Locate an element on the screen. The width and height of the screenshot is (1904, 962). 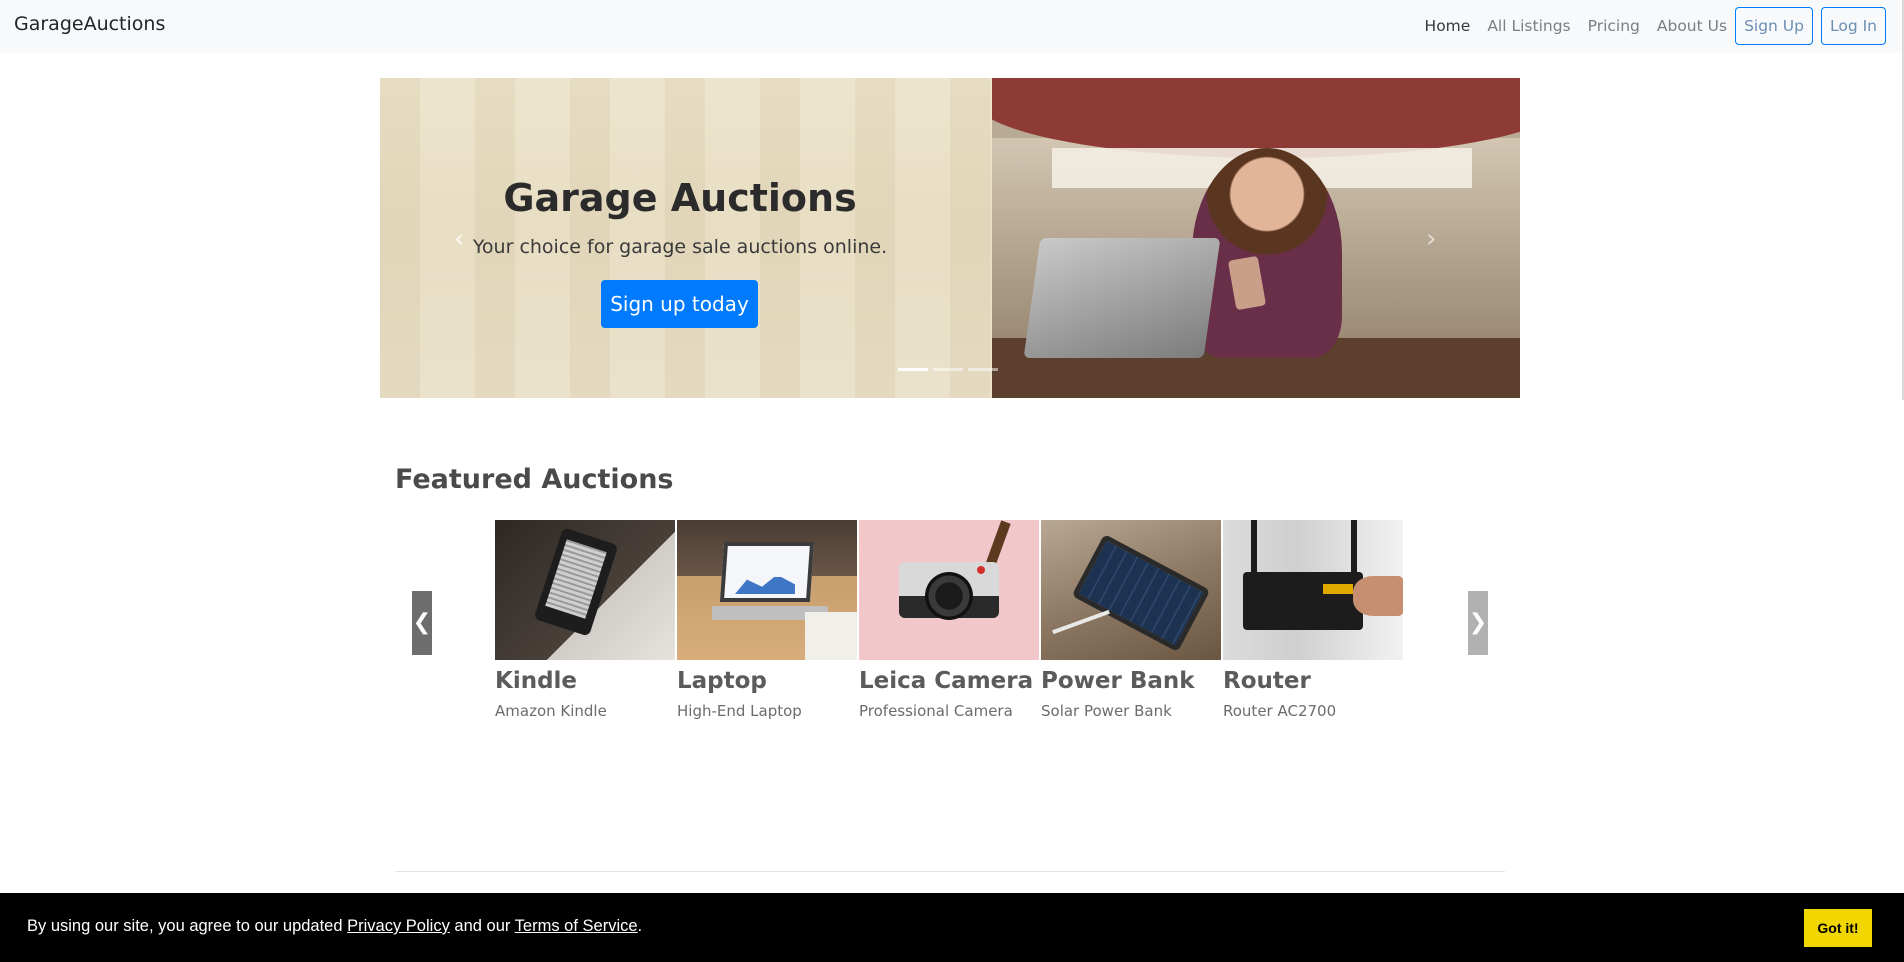
card-description: Router AC2700 is located at coordinates (1280, 711).